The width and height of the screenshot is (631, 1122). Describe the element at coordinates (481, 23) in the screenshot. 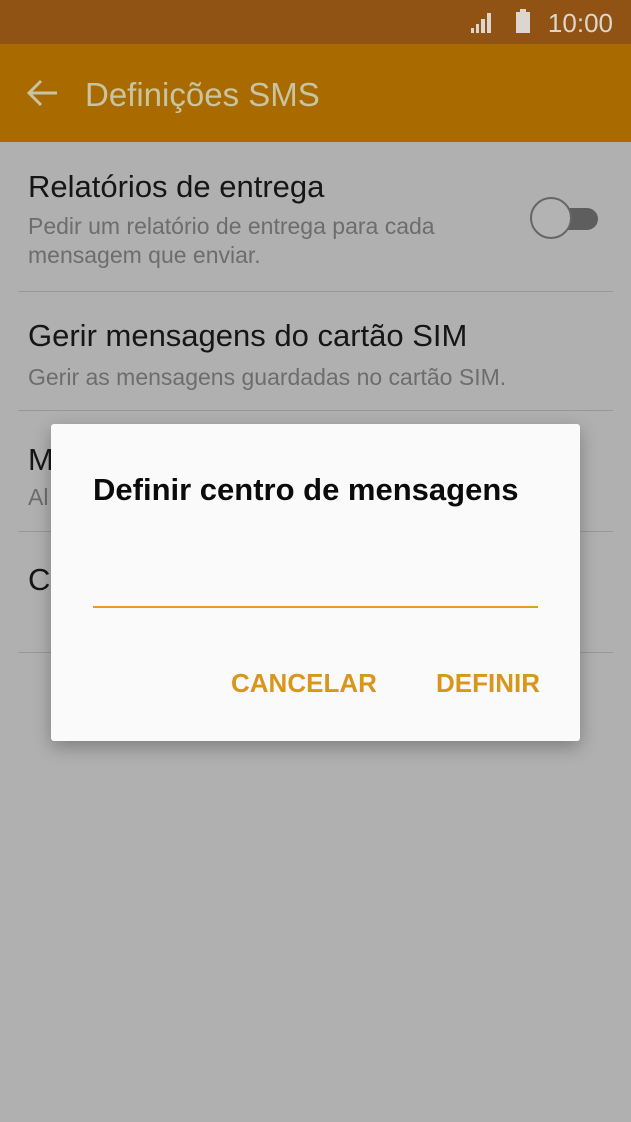

I see `signal-icon` at that location.